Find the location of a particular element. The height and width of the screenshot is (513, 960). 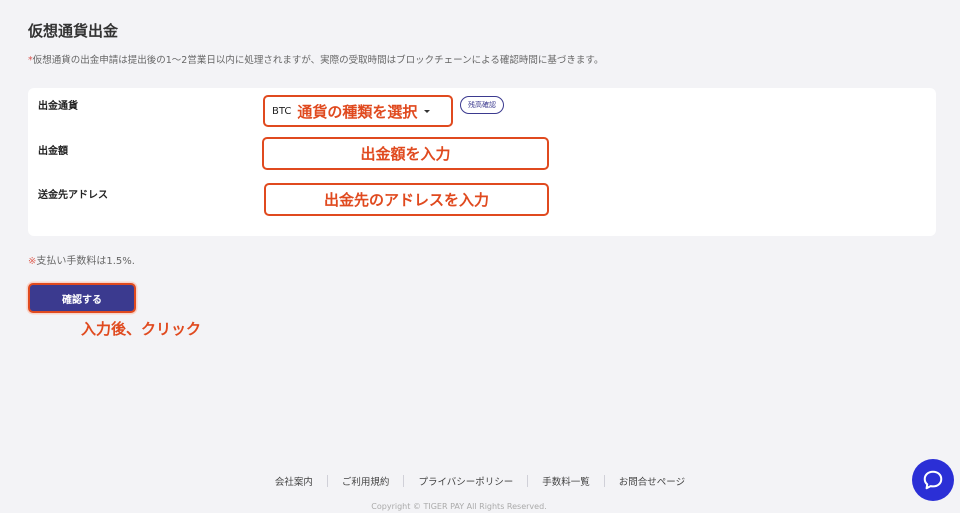

confirm-button: 確認する is located at coordinates (82, 298).